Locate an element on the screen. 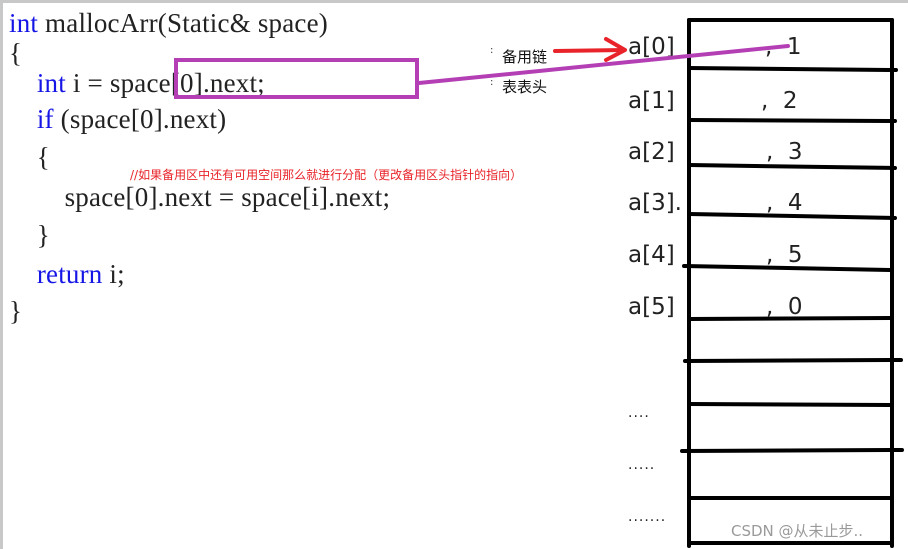 This screenshot has width=908, height=549. red-arrow-icon is located at coordinates (590, 49).